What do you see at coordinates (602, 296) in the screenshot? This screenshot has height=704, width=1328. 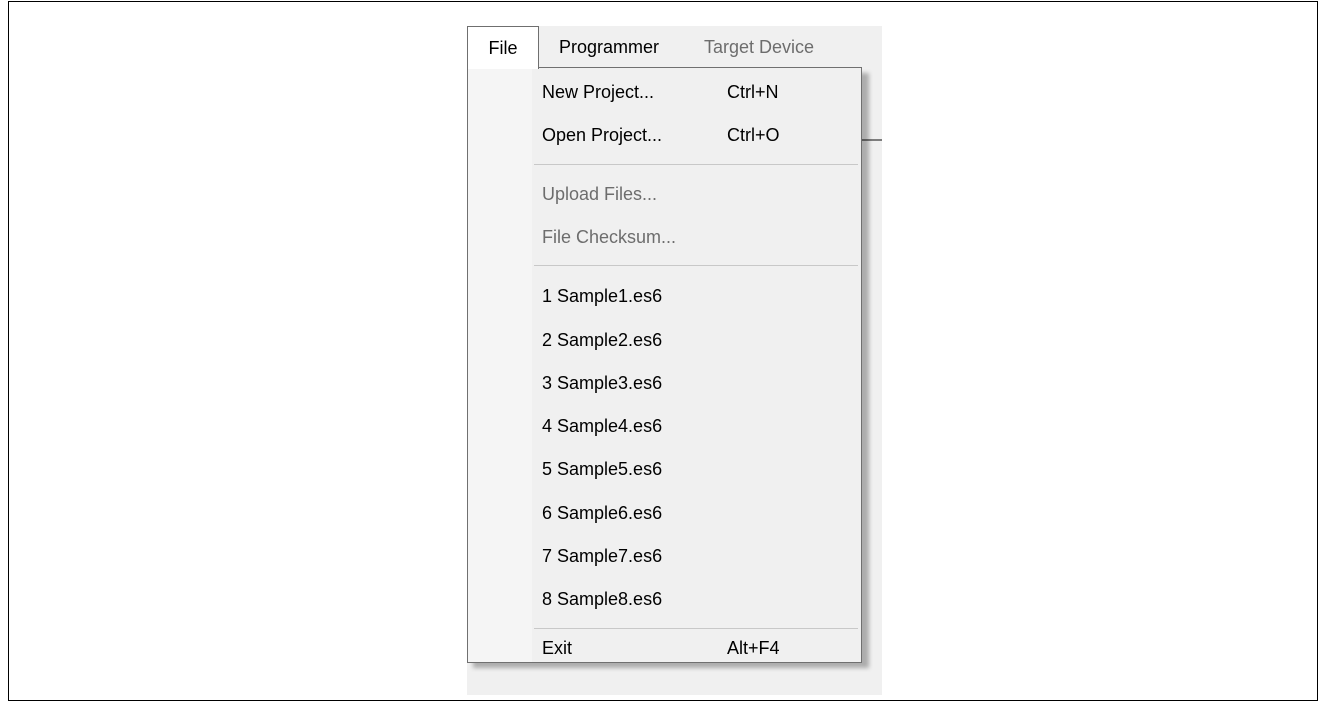 I see `menu-item-label: 1 Sample1.es6` at bounding box center [602, 296].